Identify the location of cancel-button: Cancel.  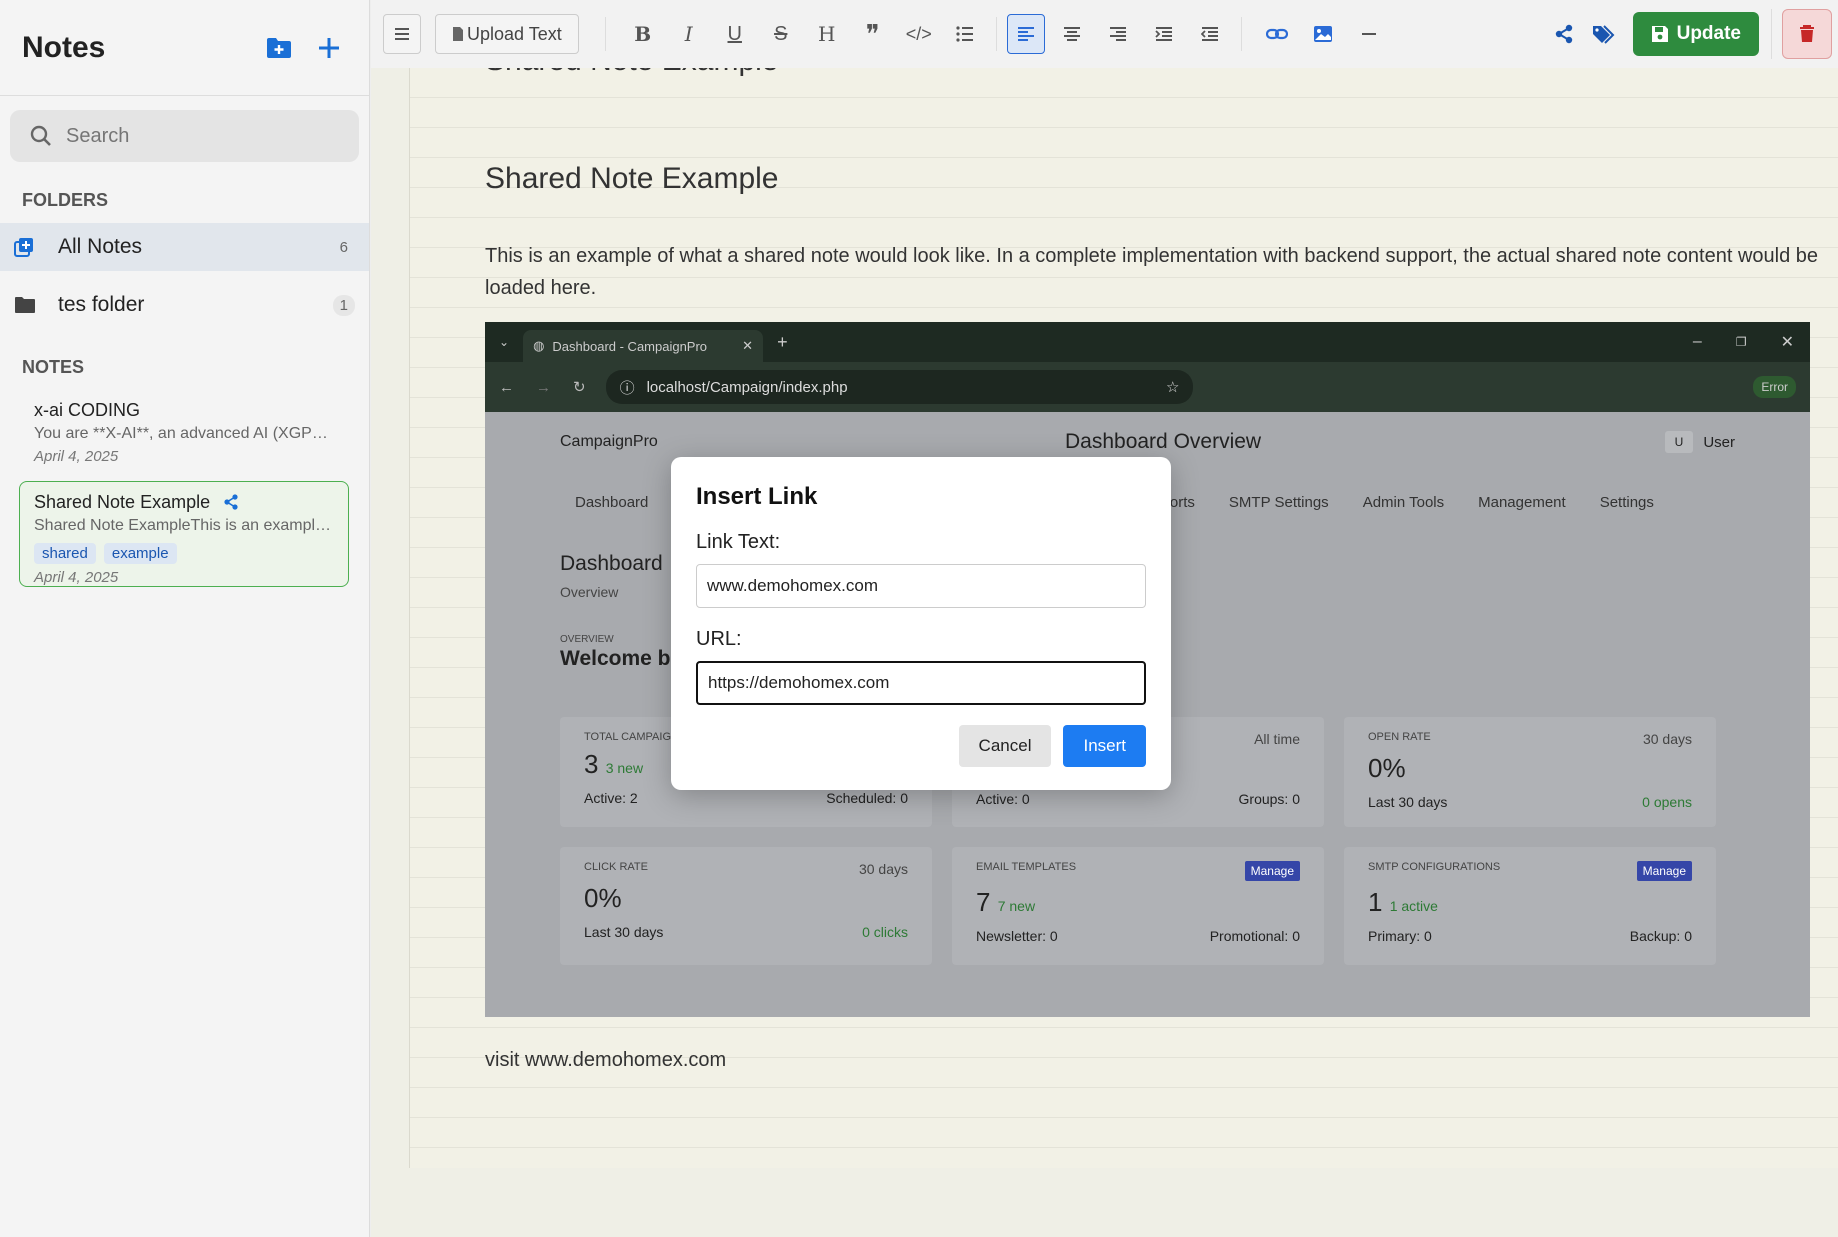
(1005, 746).